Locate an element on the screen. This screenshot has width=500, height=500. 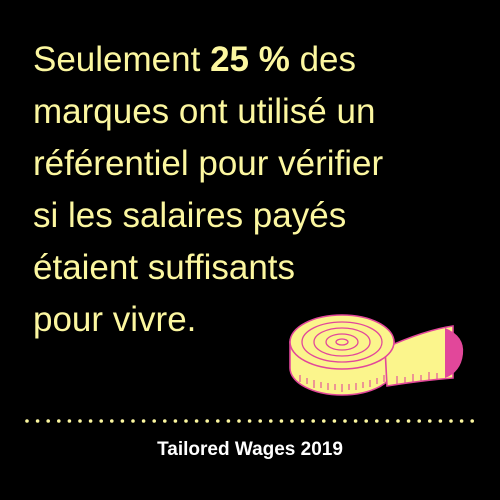
headline-line-1: Seulement 25 % des is located at coordinates (253, 60).